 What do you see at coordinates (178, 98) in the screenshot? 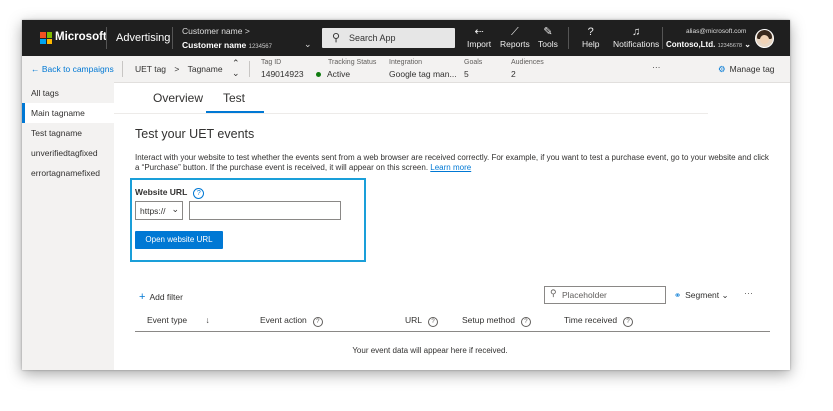
I see `tab-overview: Overview` at bounding box center [178, 98].